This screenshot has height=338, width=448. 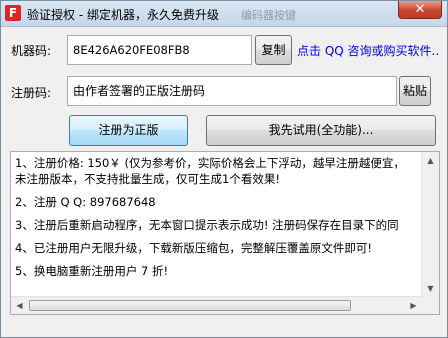 I want to click on close-icon: ✕, so click(x=420, y=9).